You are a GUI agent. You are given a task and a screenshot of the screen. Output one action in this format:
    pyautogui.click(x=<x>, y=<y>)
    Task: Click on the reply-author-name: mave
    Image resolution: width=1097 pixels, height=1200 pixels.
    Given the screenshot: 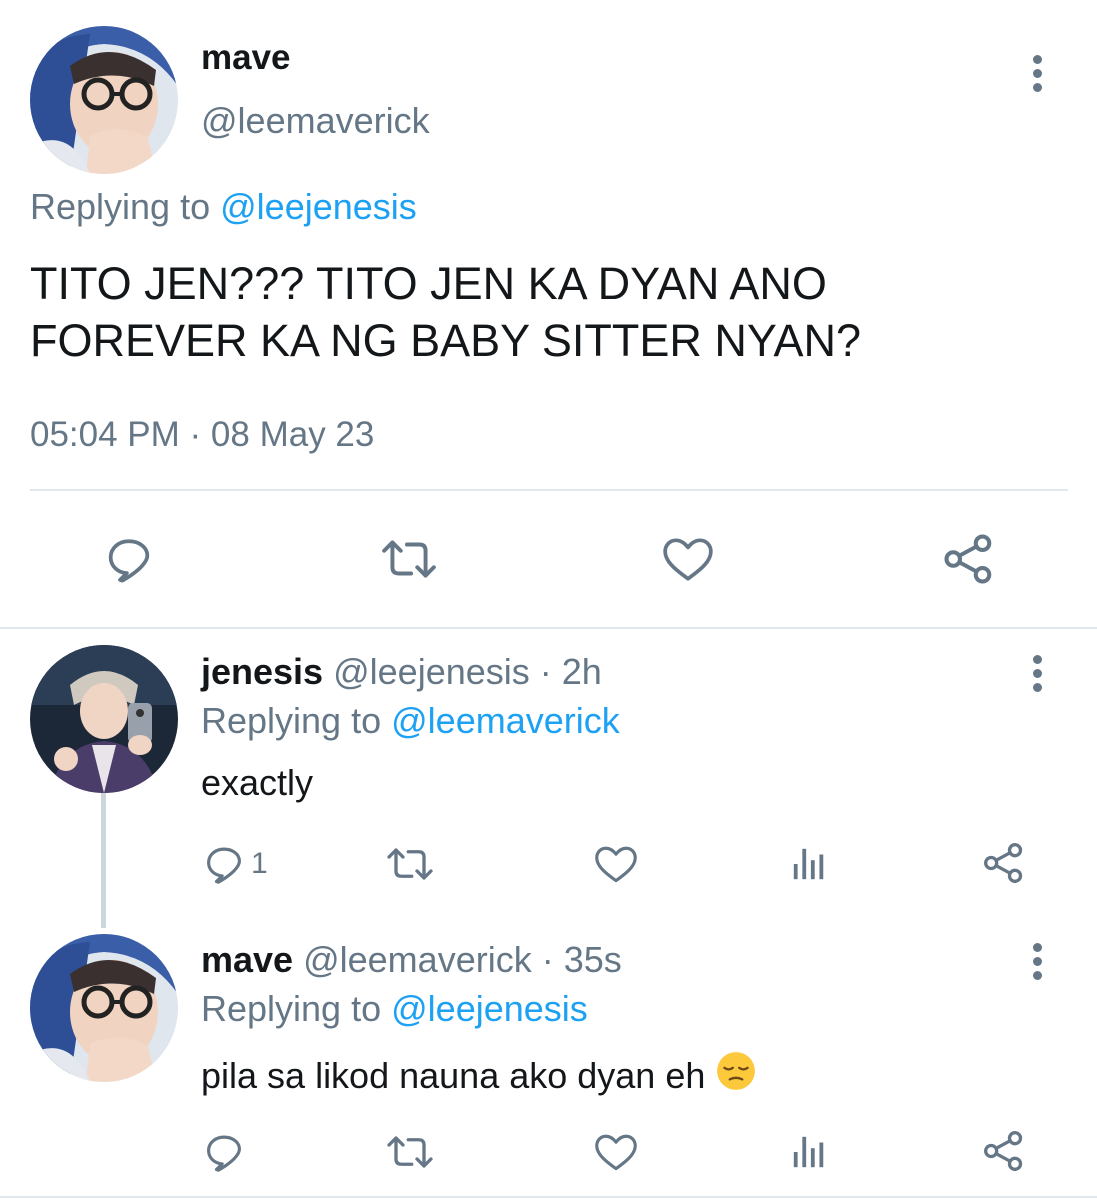 What is the action you would take?
    pyautogui.click(x=247, y=959)
    